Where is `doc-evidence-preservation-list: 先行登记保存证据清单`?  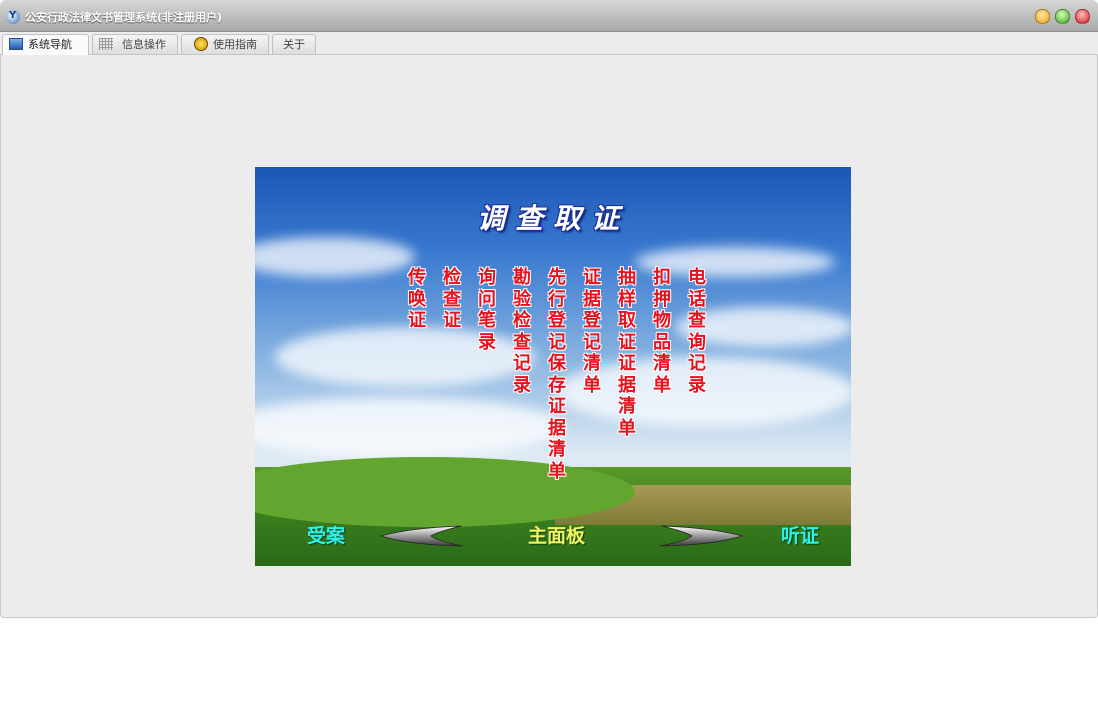 doc-evidence-preservation-list: 先行登记保存证据清单 is located at coordinates (557, 374).